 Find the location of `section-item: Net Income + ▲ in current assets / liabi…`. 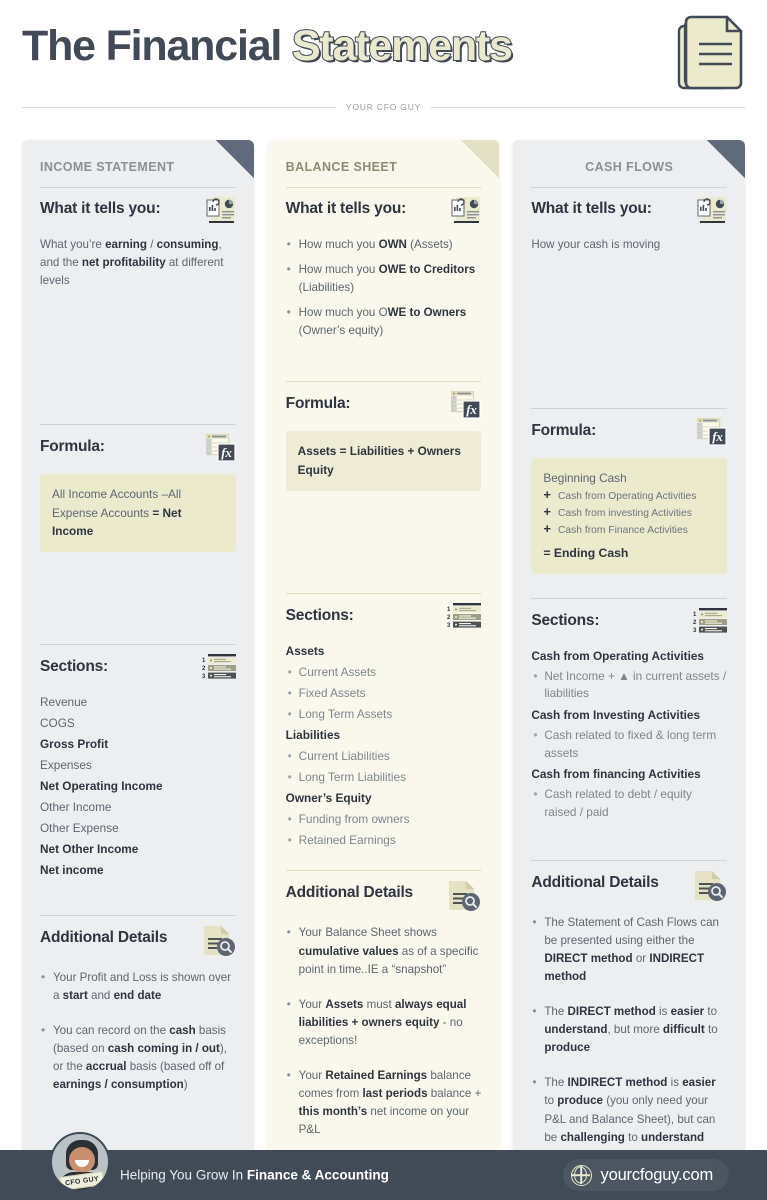

section-item: Net Income + ▲ in current assets / liabi… is located at coordinates (629, 685).